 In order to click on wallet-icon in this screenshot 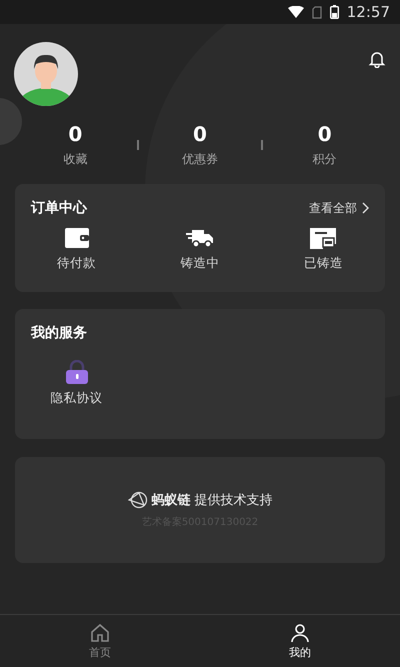, I will do `click(76, 238)`.